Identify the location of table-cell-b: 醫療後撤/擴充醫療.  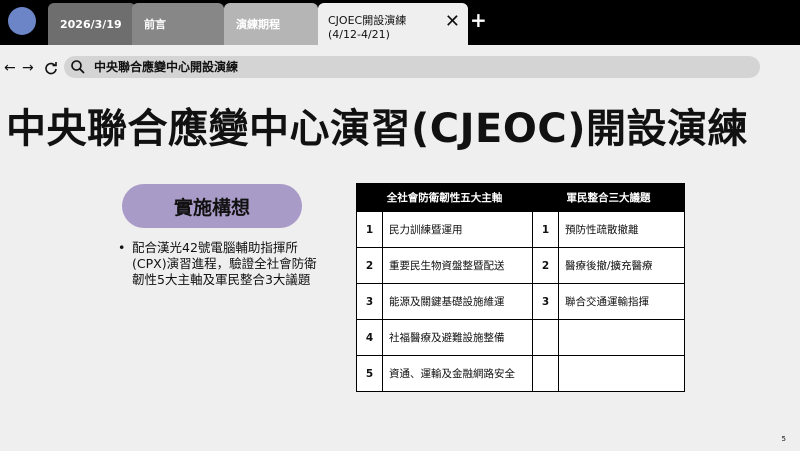
(621, 265).